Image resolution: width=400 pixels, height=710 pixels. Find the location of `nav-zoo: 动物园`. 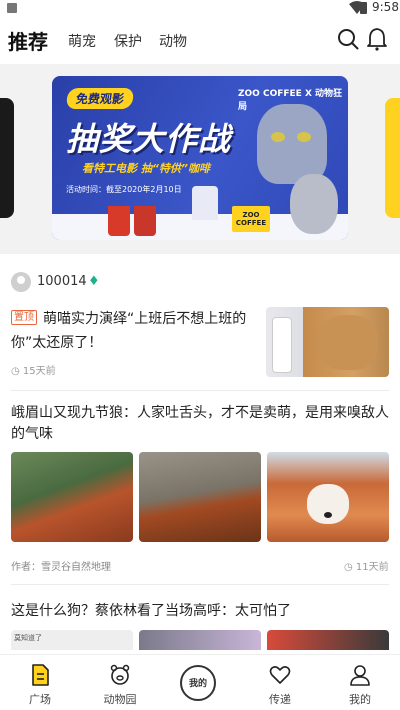

nav-zoo: 动物园 is located at coordinates (120, 682).